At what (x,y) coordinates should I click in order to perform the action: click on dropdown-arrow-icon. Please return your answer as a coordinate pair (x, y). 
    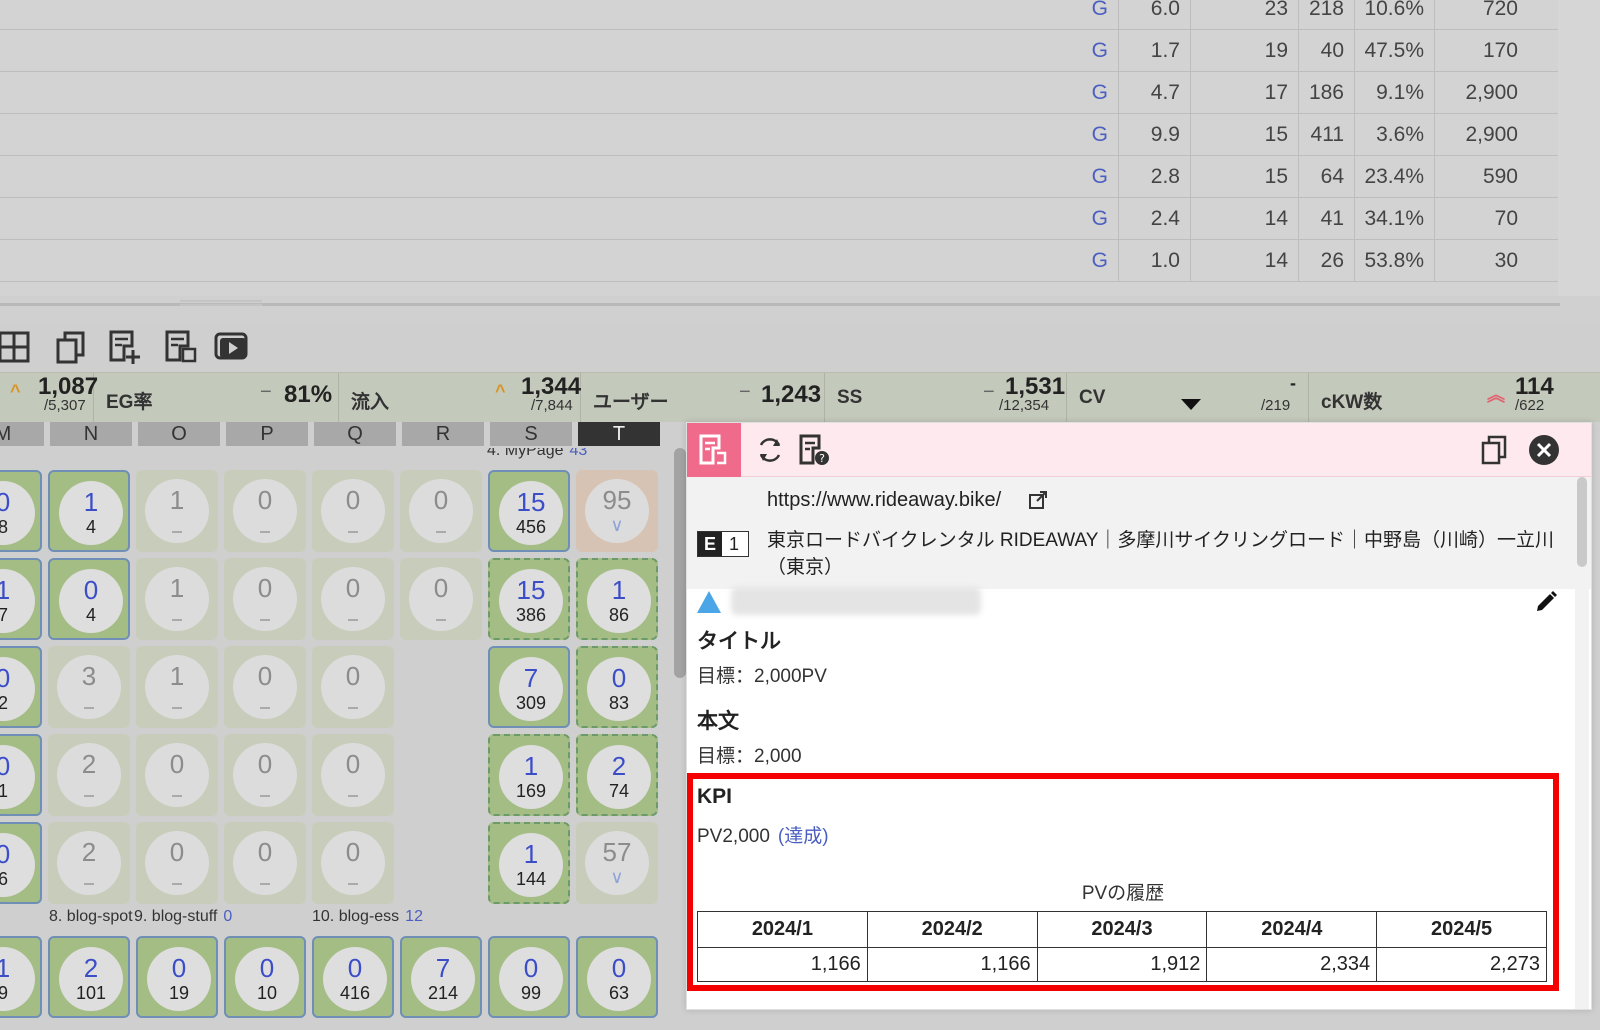
    Looking at the image, I should click on (1191, 404).